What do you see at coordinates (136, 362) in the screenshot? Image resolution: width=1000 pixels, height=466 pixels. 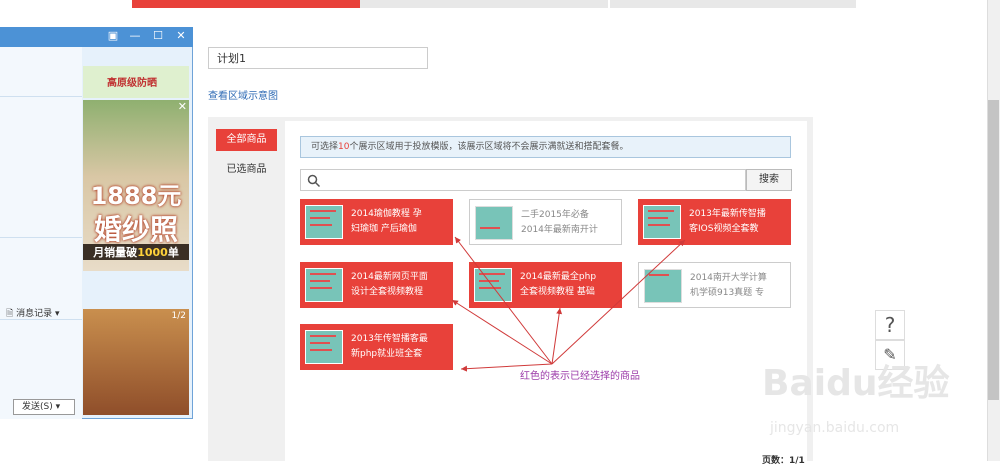 I see `ad-banner-character: 1/2` at bounding box center [136, 362].